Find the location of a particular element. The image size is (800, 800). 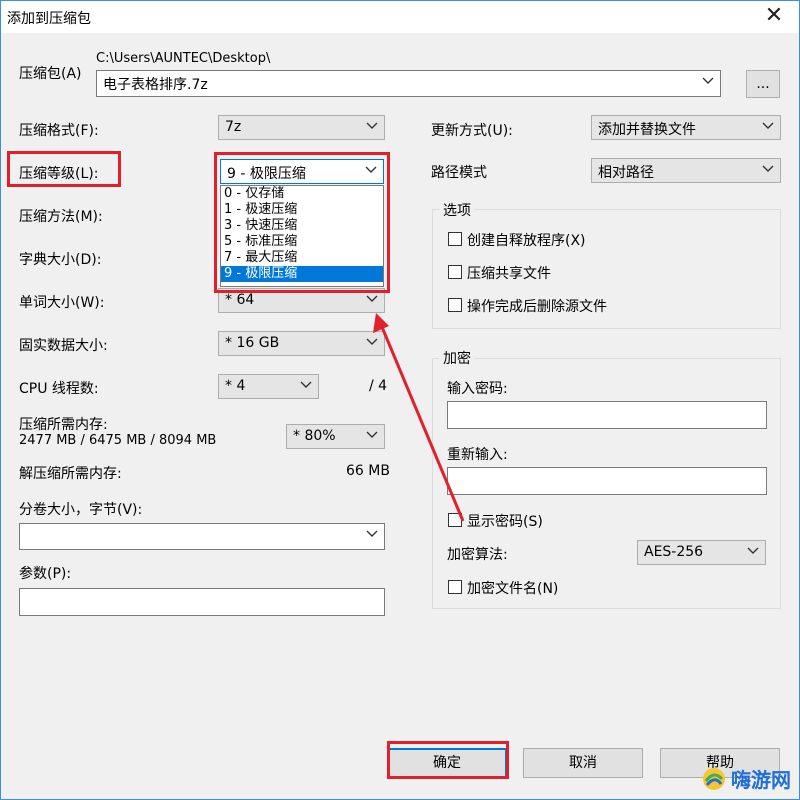

annotation-arrow is located at coordinates (419, 417).